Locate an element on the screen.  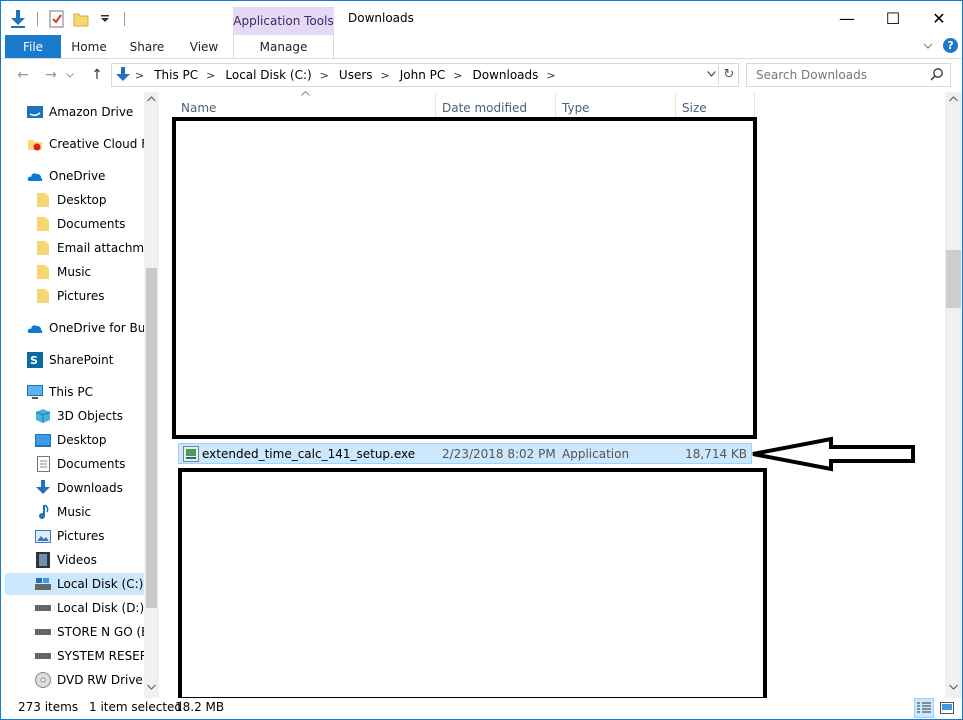
nav-item-onedrive-music: Music is located at coordinates (63, 272).